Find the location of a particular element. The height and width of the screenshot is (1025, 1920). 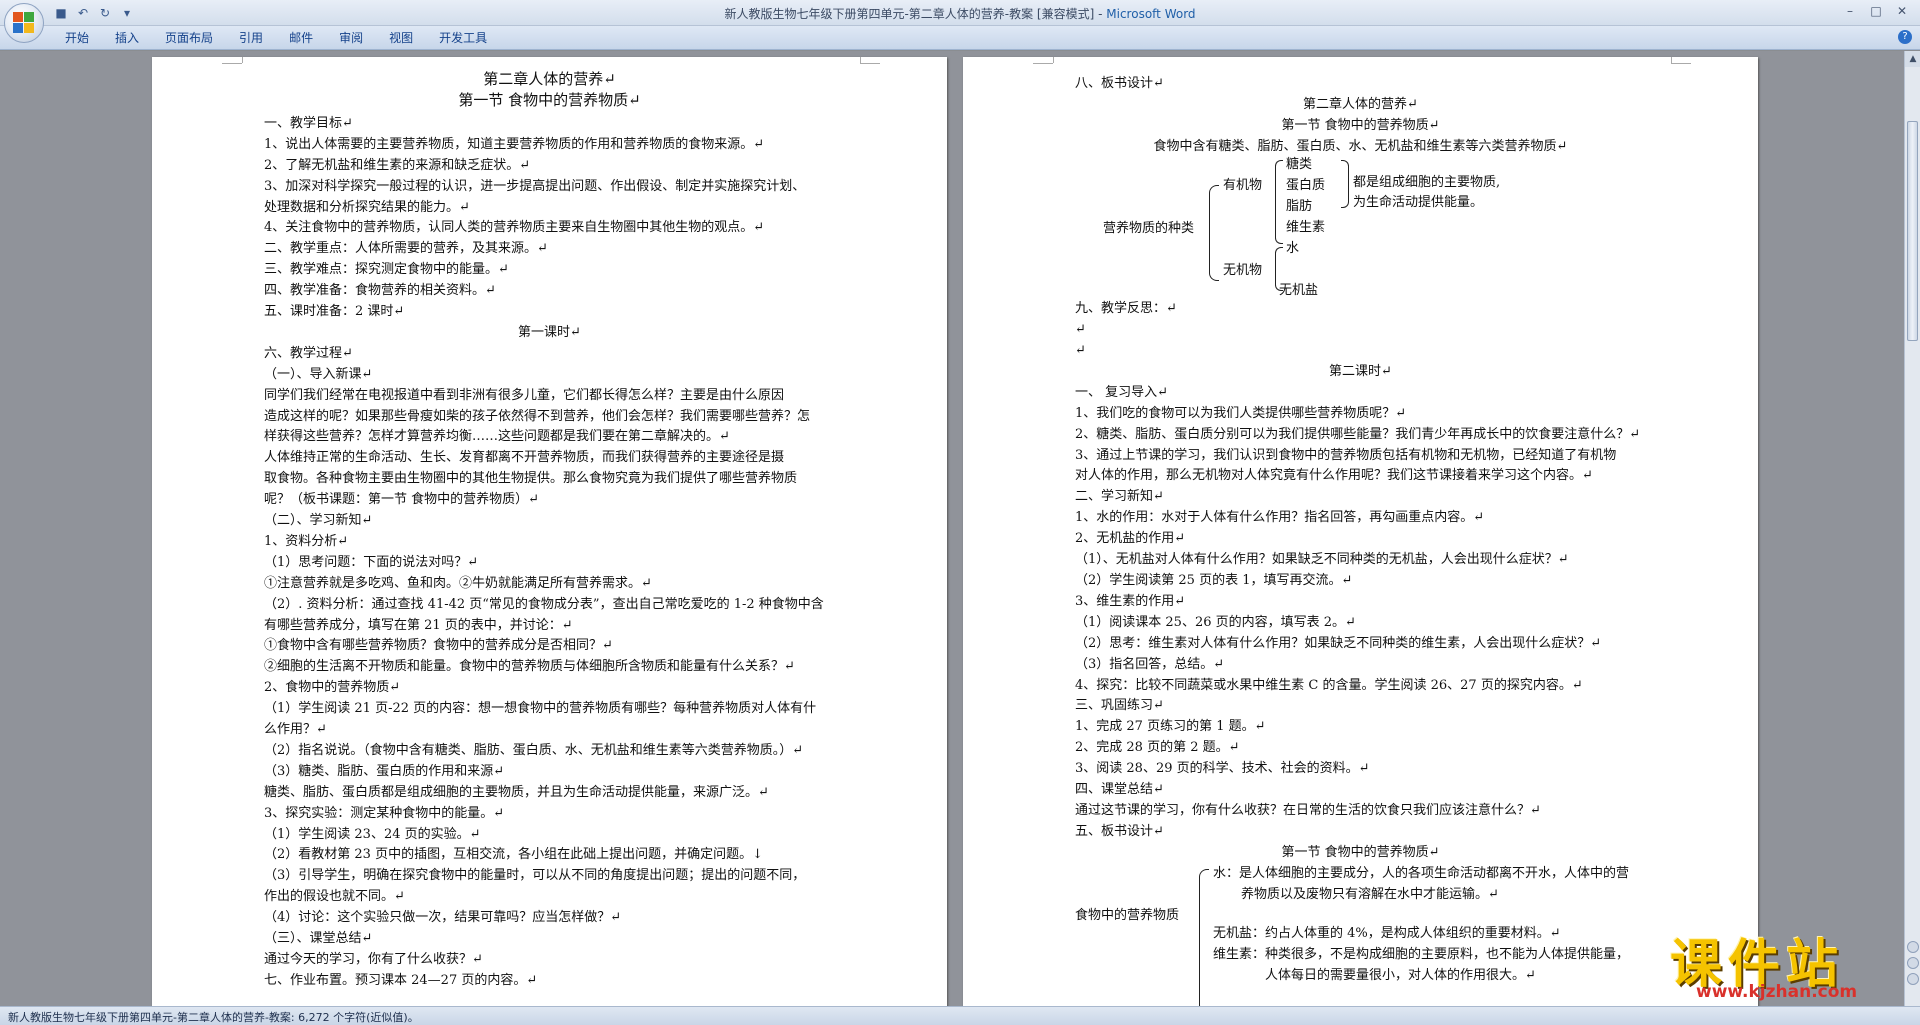

lesson-heading: 第一课时↵ is located at coordinates (549, 332).